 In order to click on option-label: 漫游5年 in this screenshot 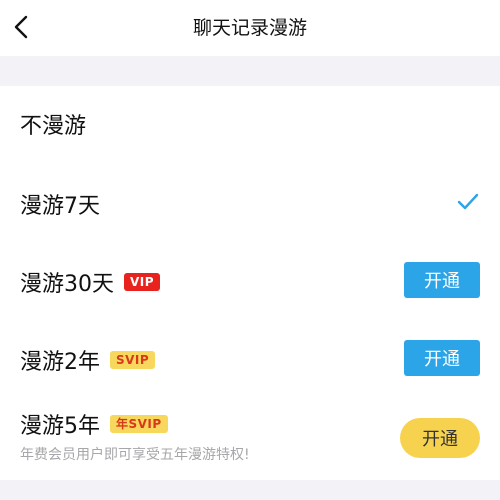, I will do `click(60, 426)`.